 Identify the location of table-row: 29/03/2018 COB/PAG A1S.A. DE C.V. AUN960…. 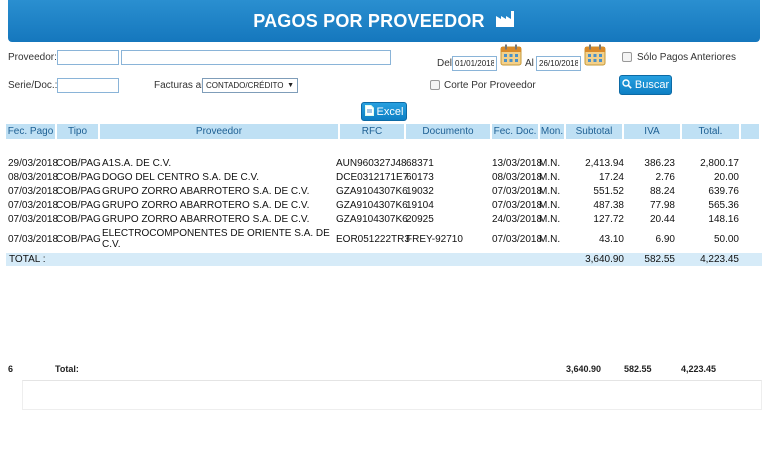
(384, 164).